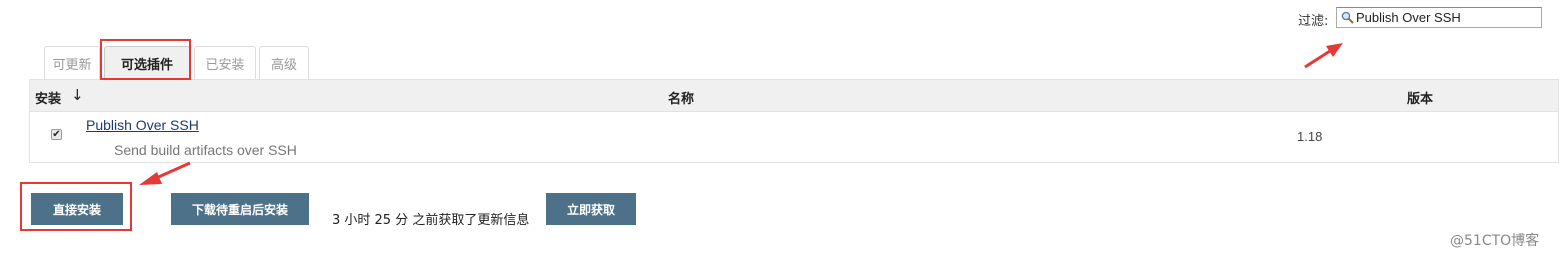 The image size is (1560, 258). Describe the element at coordinates (225, 65) in the screenshot. I see `tab-label: 已安装` at that location.